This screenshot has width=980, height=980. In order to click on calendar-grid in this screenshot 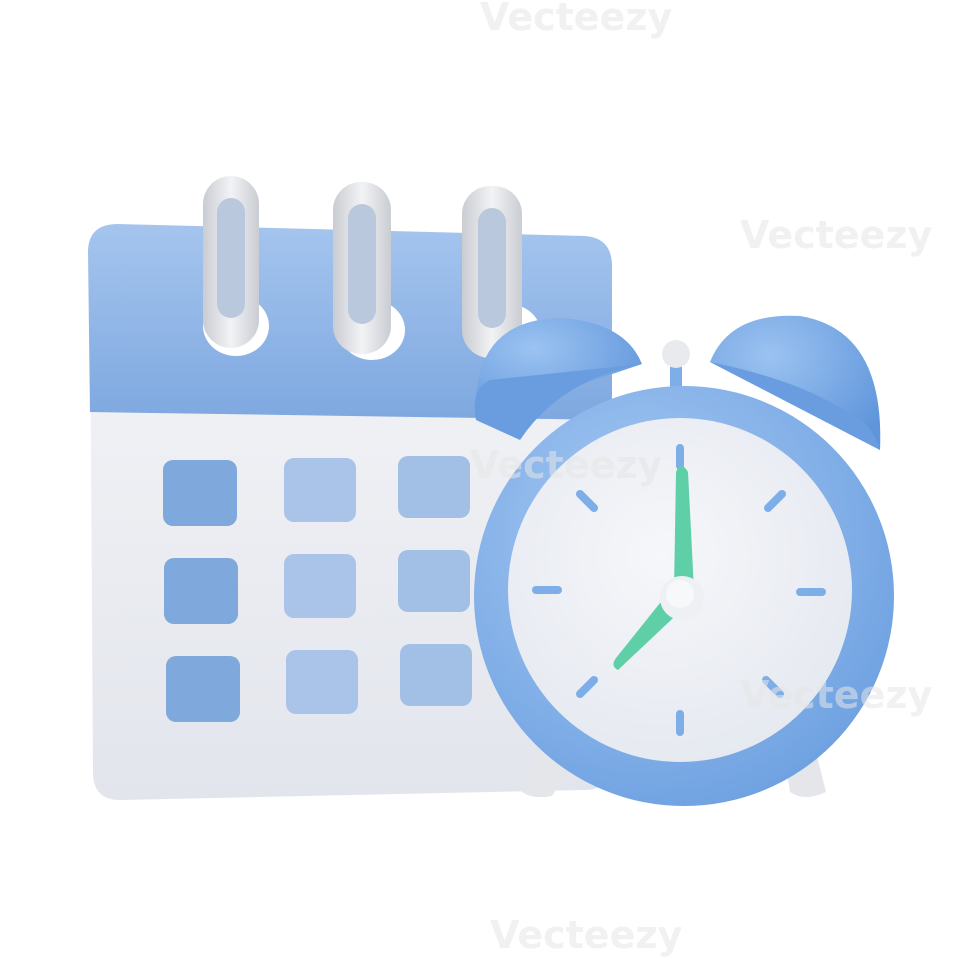, I will do `click(317, 589)`.